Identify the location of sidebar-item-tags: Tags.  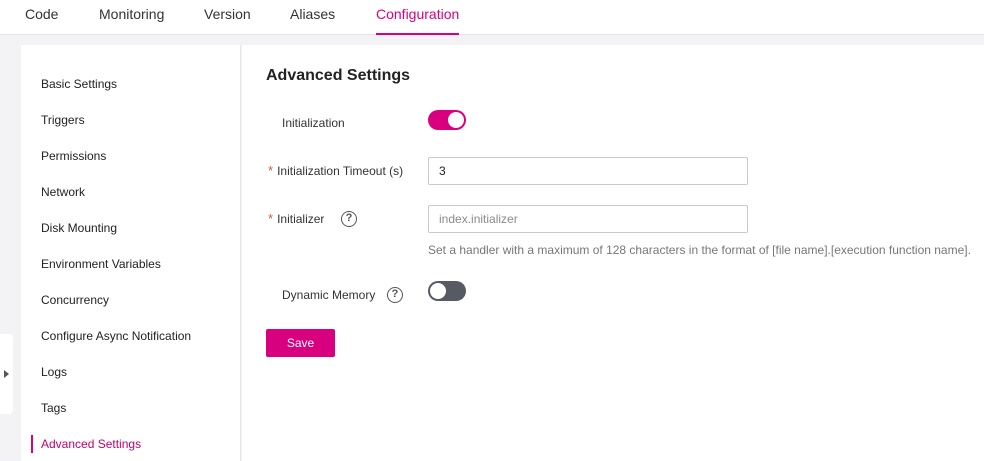
(53, 408).